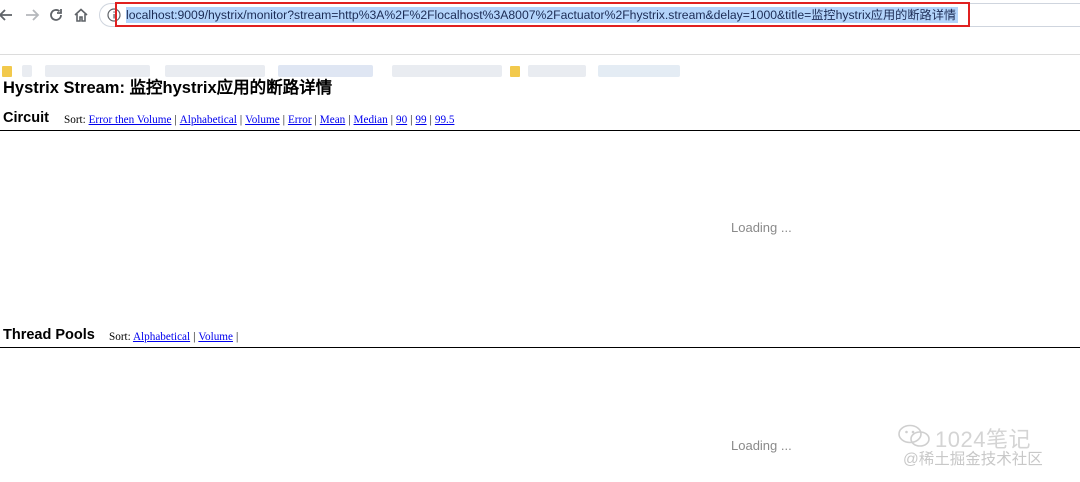  What do you see at coordinates (515, 71) in the screenshot?
I see `bookmark-folder-icon` at bounding box center [515, 71].